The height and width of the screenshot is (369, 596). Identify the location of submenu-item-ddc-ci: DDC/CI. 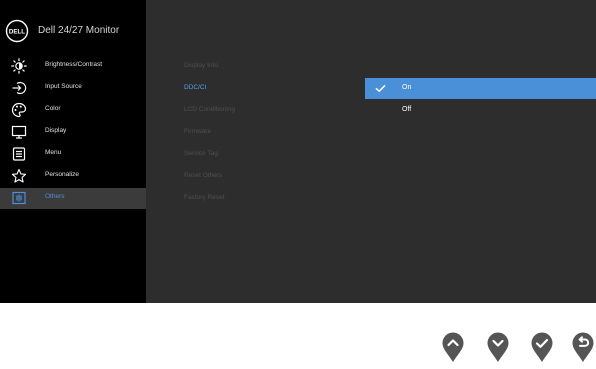
(195, 87).